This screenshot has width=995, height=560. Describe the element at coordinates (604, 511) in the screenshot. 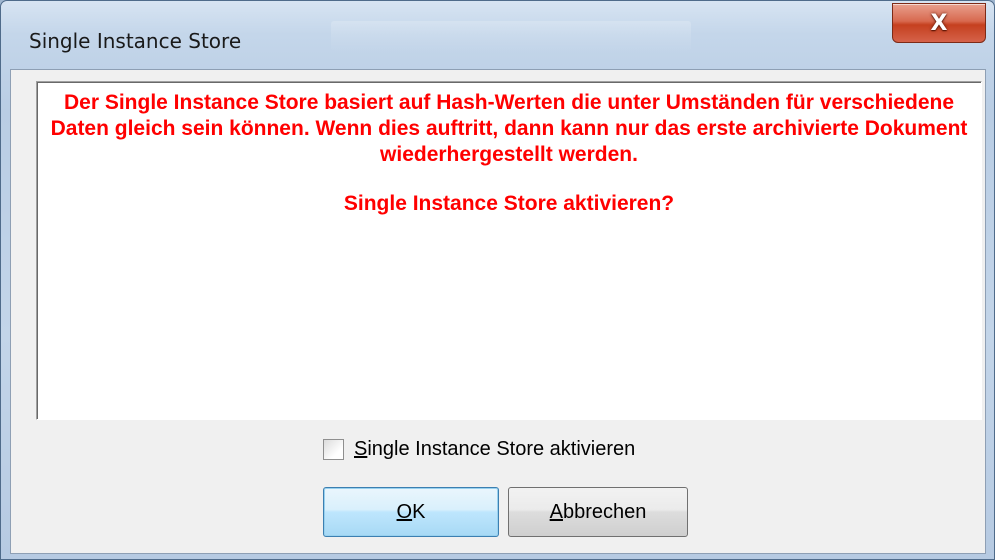

I see `cancel-label-text: bbrechen` at that location.